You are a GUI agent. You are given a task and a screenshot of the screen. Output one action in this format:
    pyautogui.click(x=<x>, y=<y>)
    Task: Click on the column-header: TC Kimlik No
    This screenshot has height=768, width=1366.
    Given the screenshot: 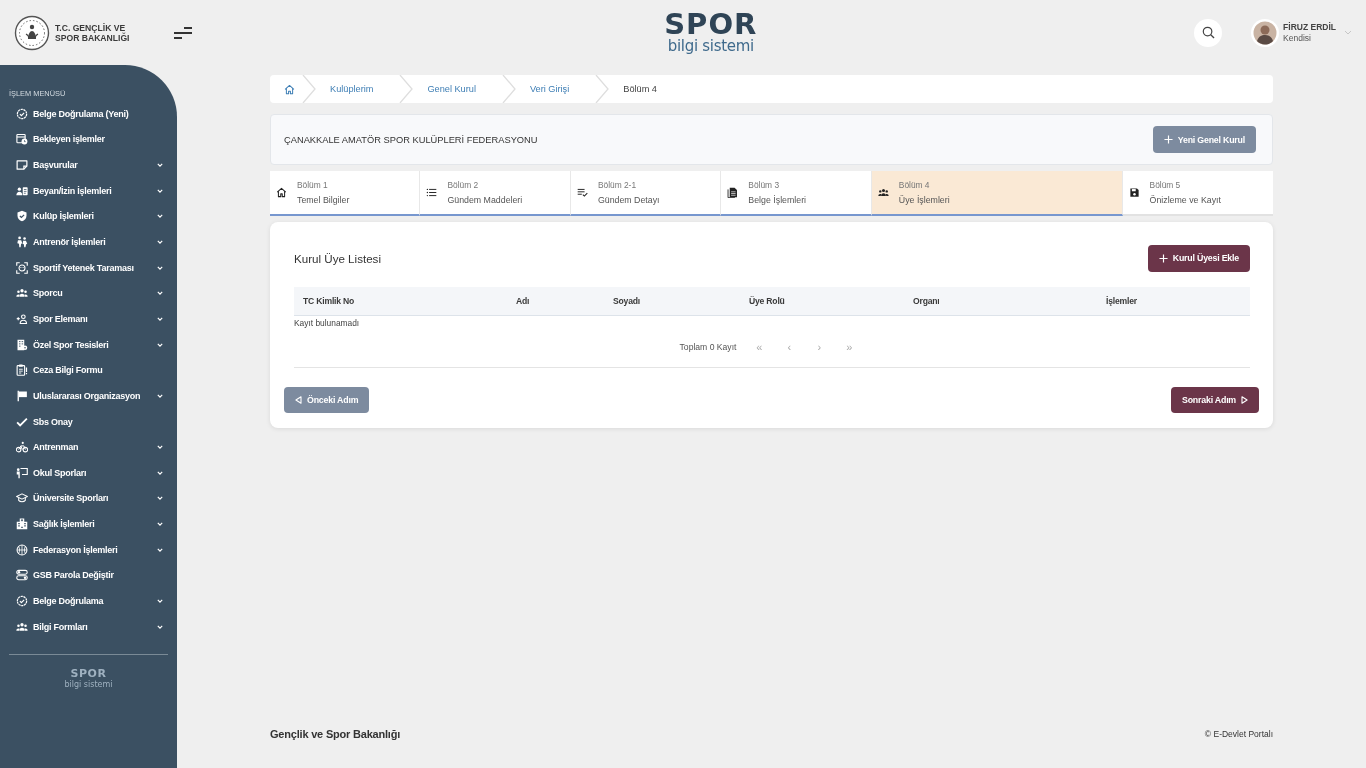 What is the action you would take?
    pyautogui.click(x=400, y=301)
    